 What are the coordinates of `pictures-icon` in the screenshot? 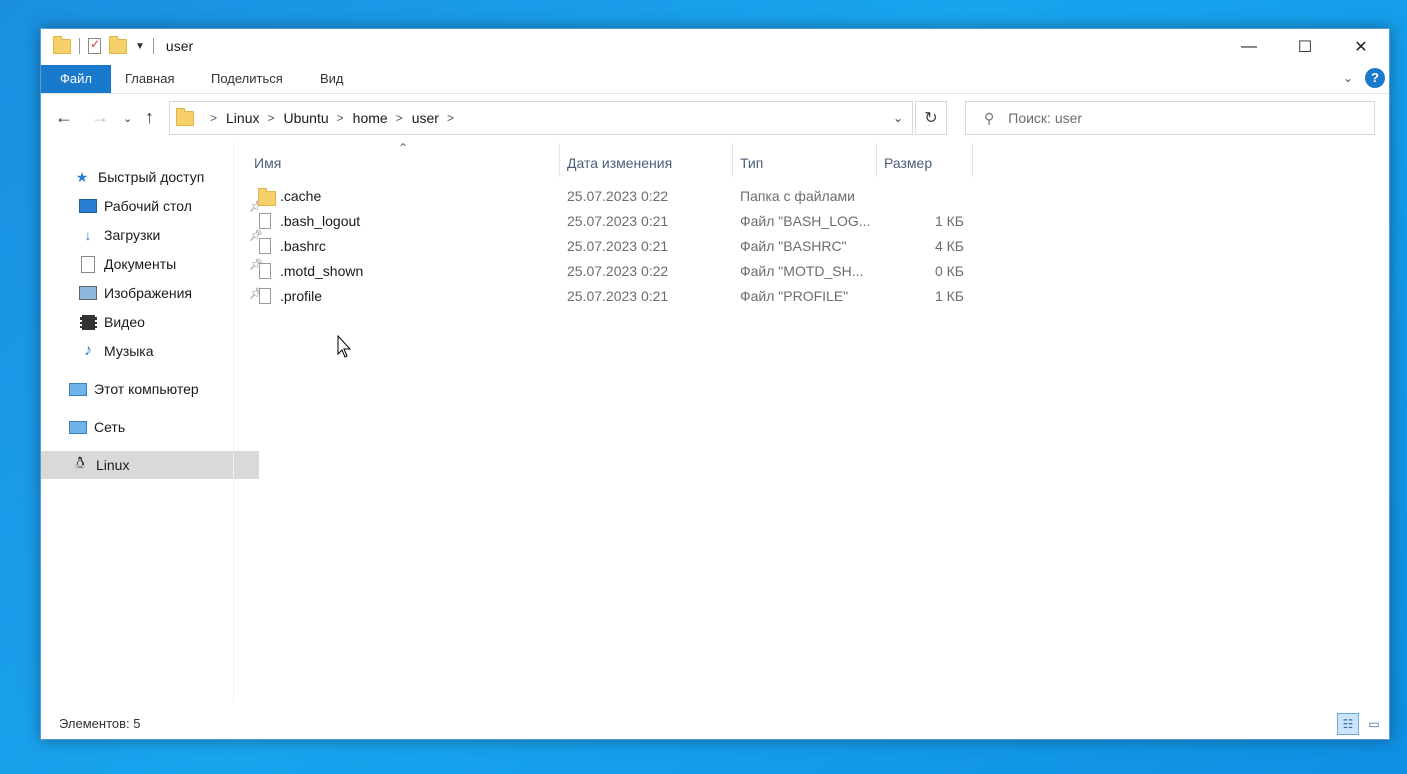 It's located at (88, 293).